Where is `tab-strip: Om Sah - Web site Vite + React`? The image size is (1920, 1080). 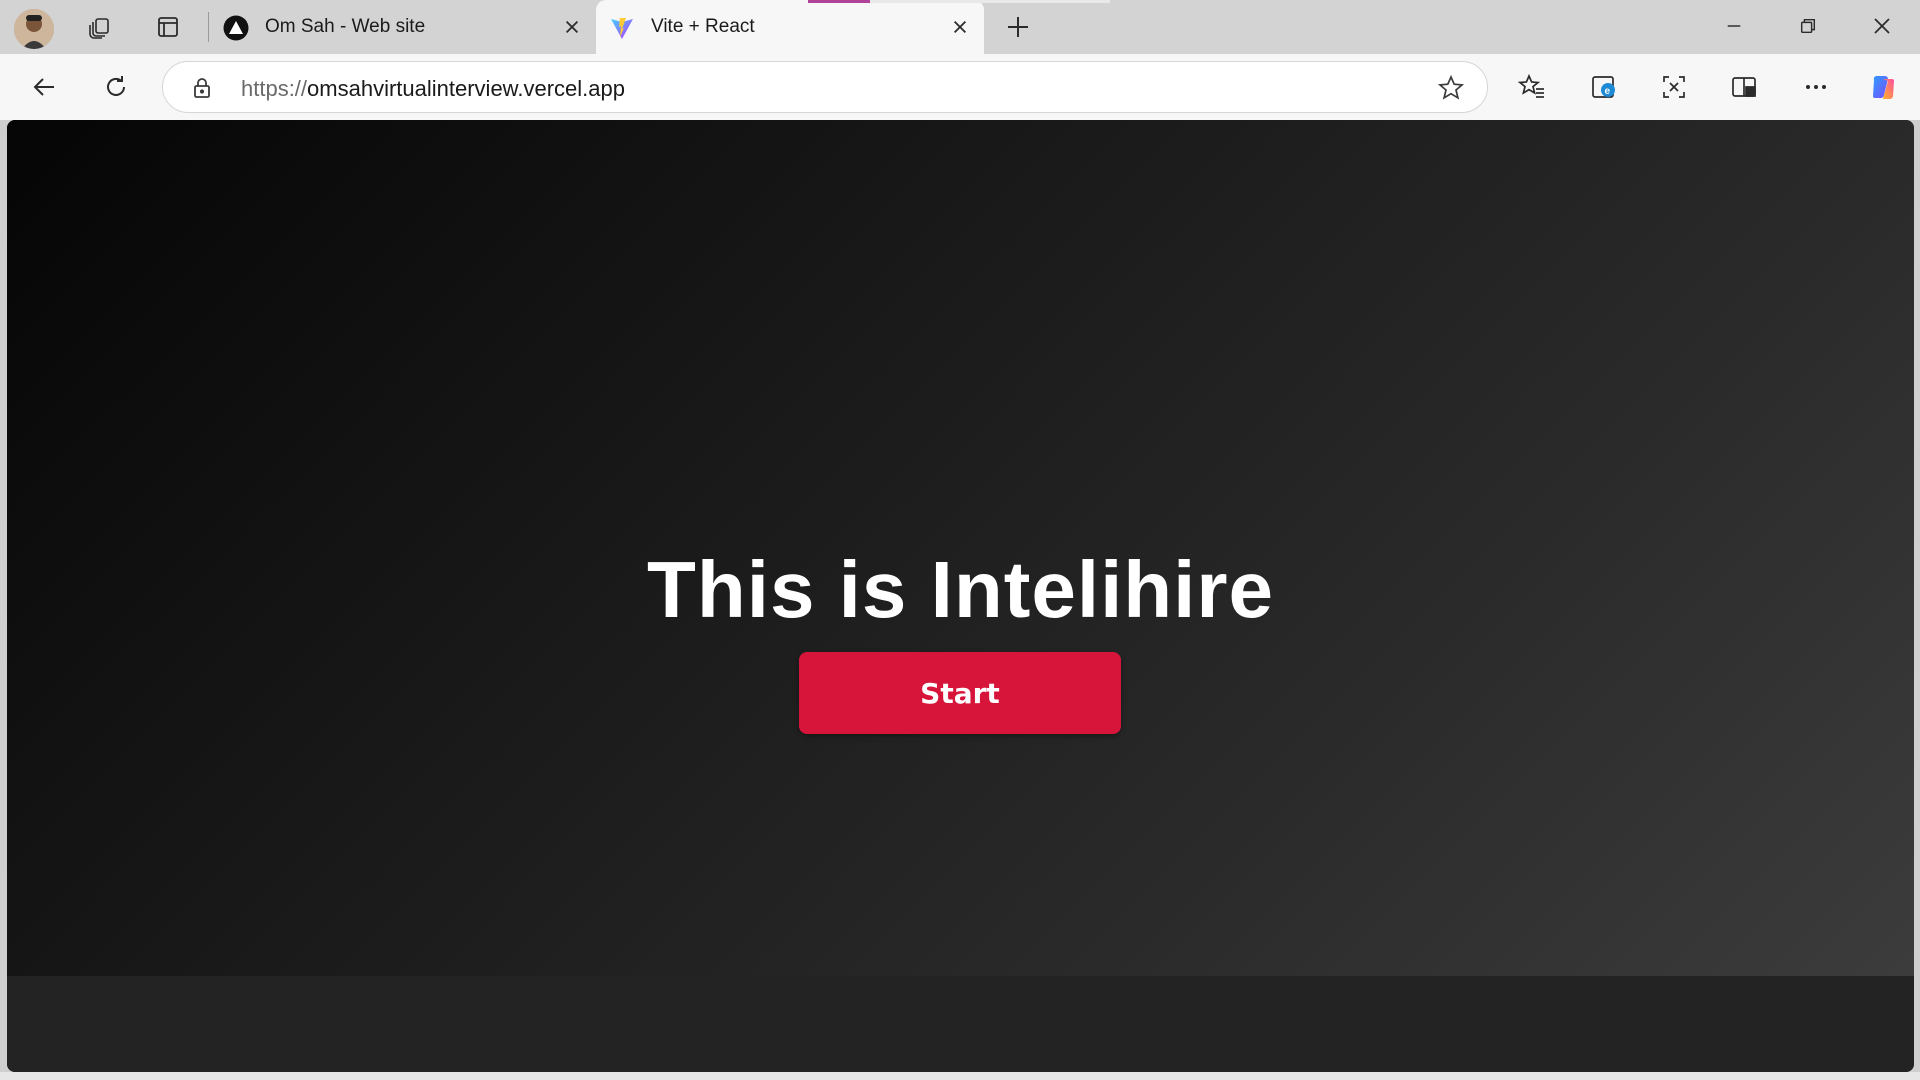 tab-strip: Om Sah - Web site Vite + React is located at coordinates (960, 27).